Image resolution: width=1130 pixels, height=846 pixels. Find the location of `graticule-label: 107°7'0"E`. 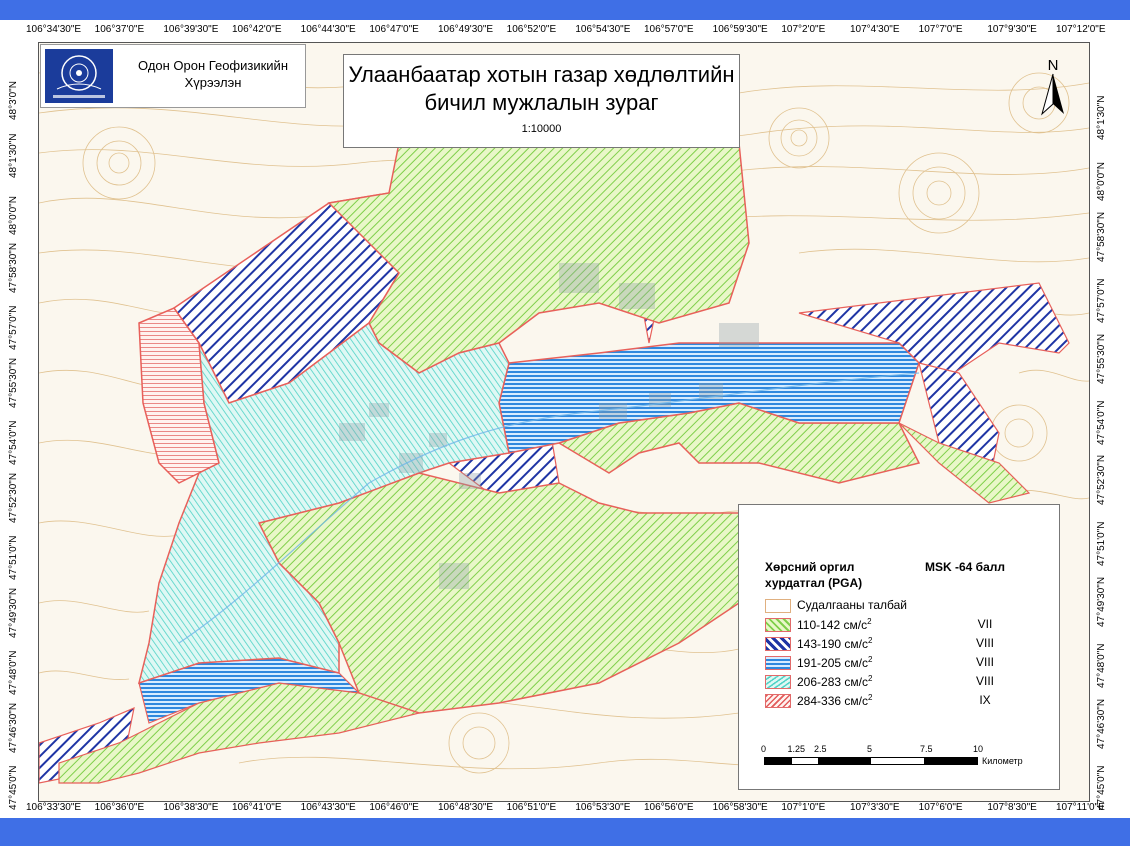

graticule-label: 107°7'0"E is located at coordinates (940, 29).